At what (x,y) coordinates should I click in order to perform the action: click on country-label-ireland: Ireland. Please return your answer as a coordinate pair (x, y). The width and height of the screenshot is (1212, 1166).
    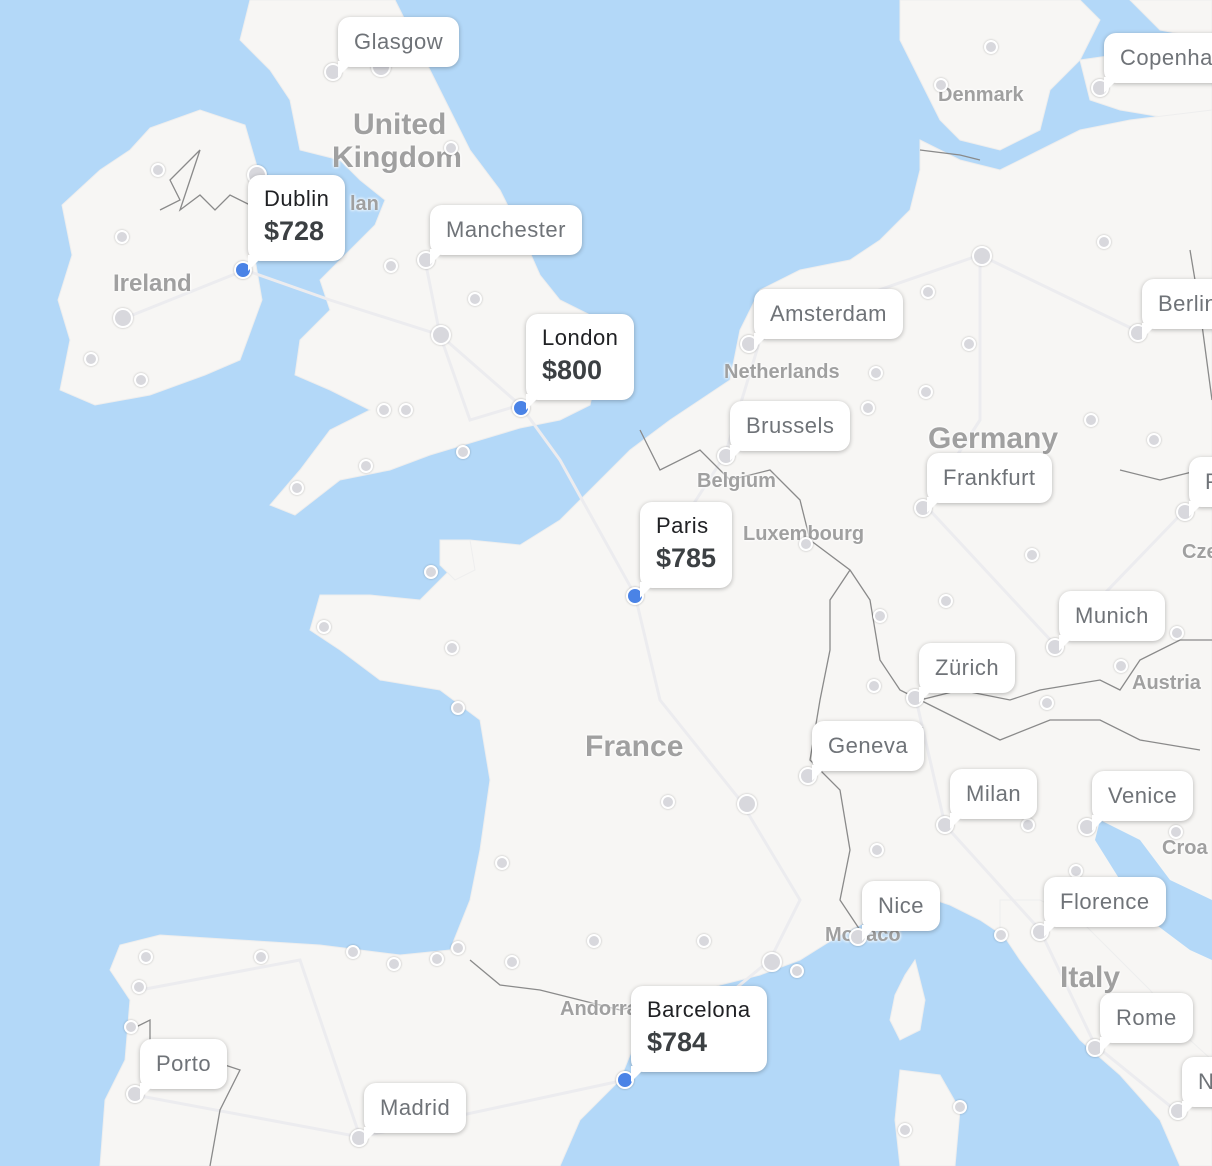
    Looking at the image, I should click on (152, 283).